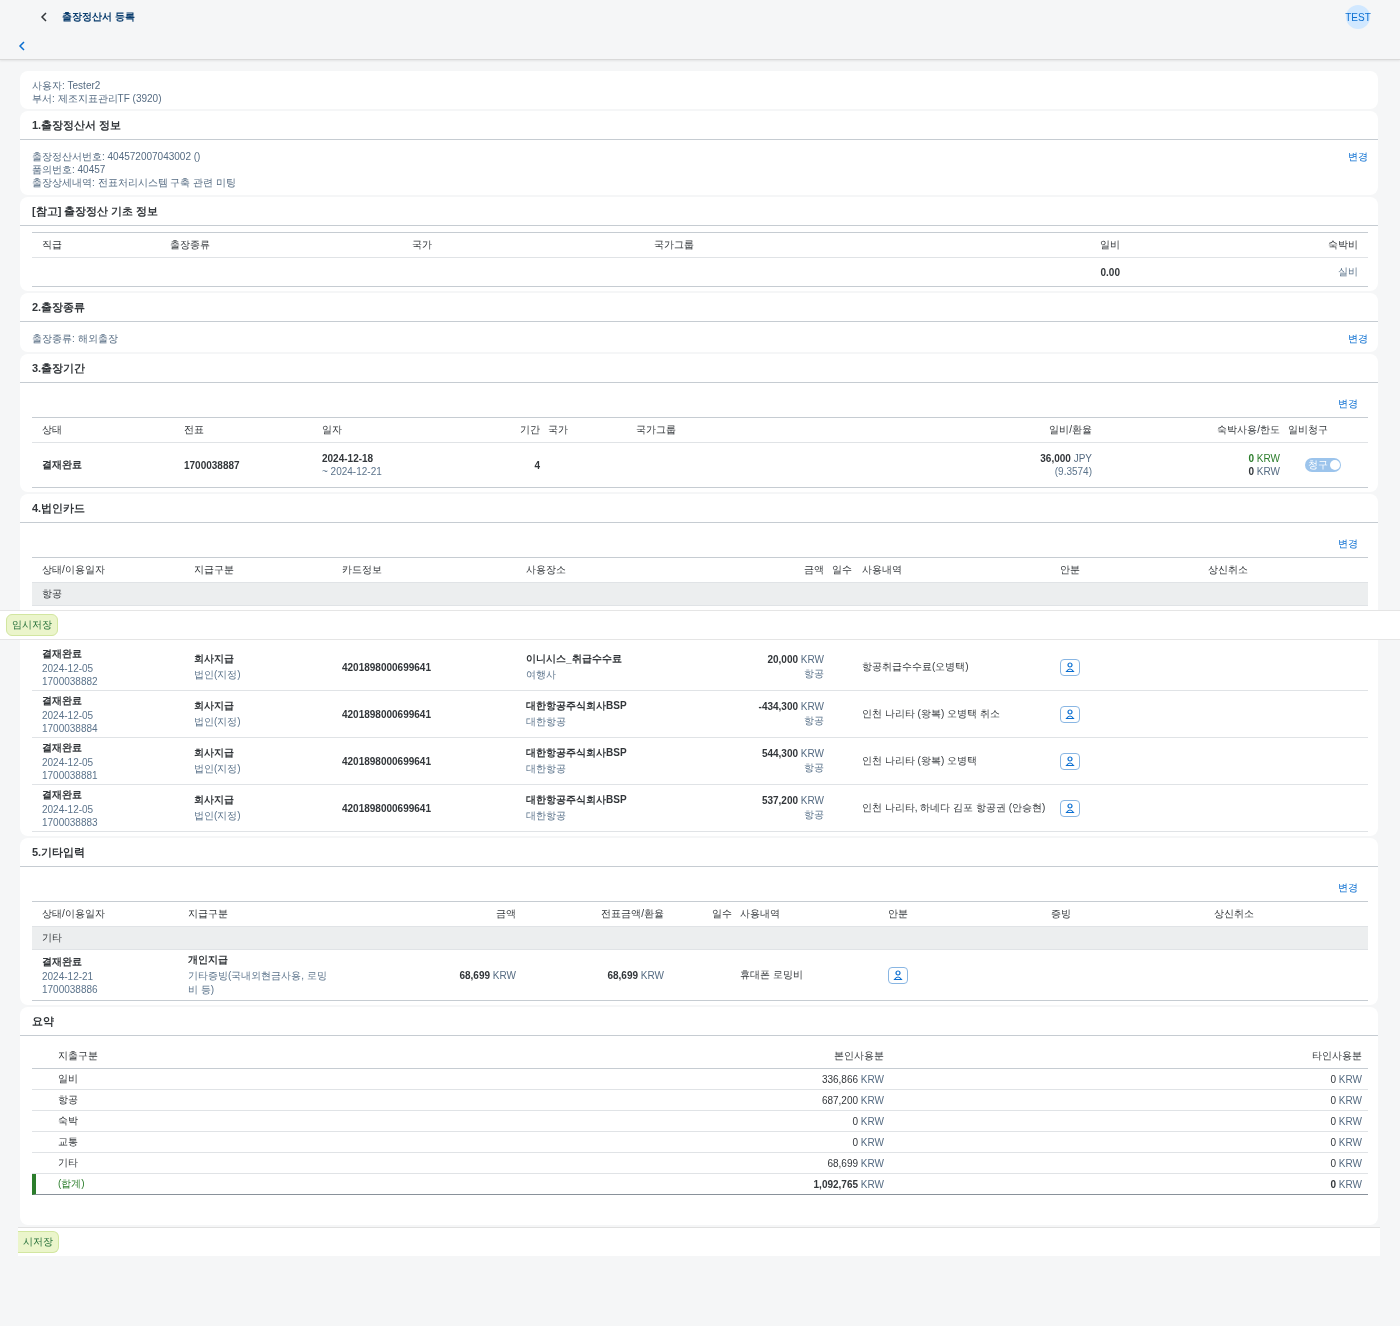  What do you see at coordinates (700, 594) in the screenshot?
I see `group-row: 항공` at bounding box center [700, 594].